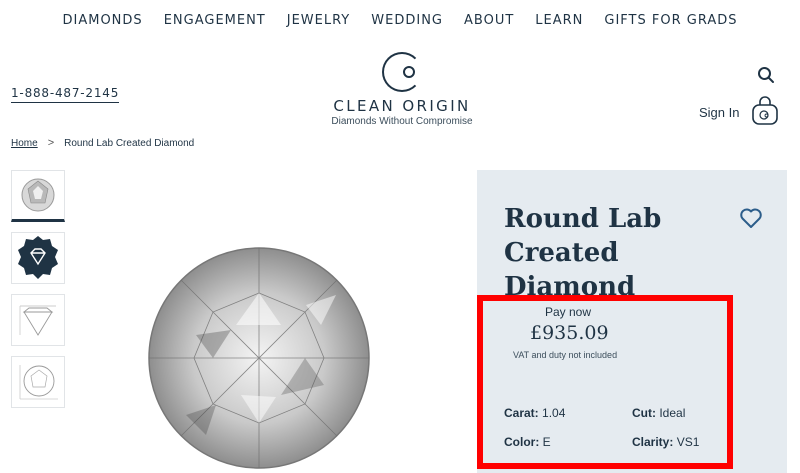 This screenshot has width=800, height=473. Describe the element at coordinates (129, 143) in the screenshot. I see `breadcrumb-current: Round Lab Created Diamond` at that location.